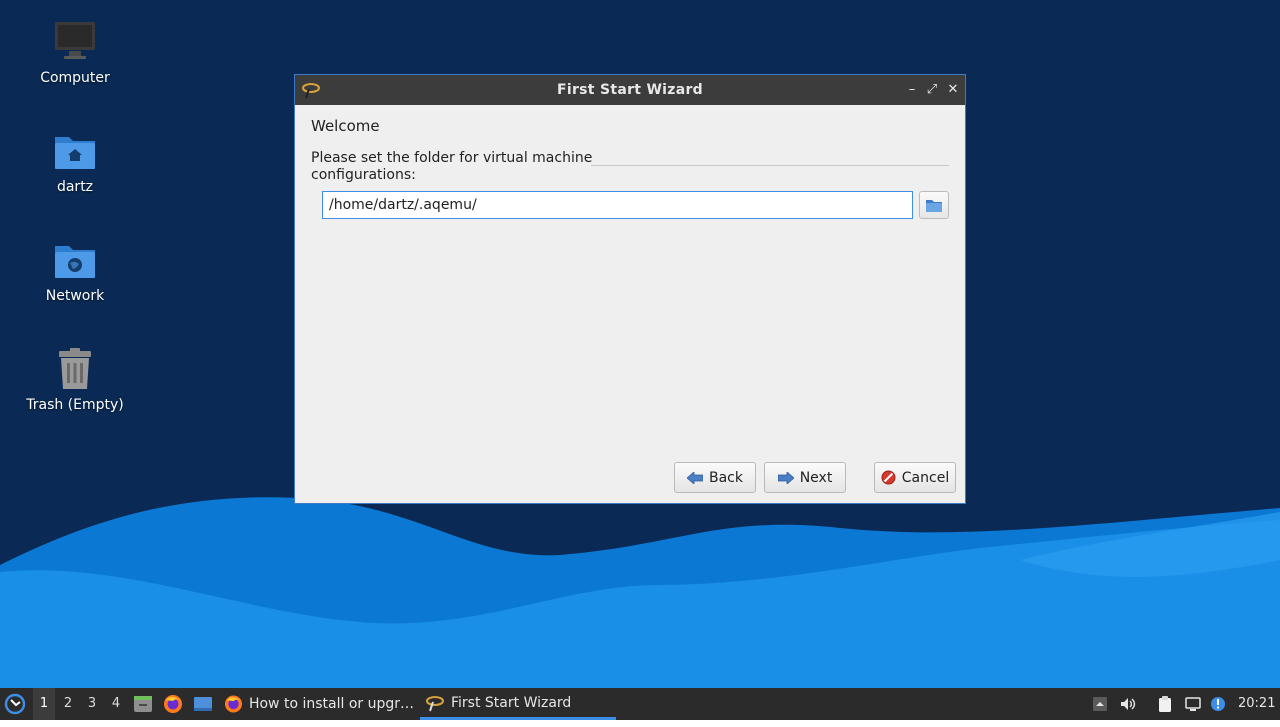 The width and height of the screenshot is (1280, 727). I want to click on lubuntu-logo-icon, so click(15, 704).